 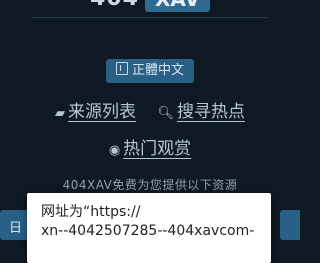 I want to click on search-hot-link: 🔍︎ 搜寻热点, so click(x=201, y=109).